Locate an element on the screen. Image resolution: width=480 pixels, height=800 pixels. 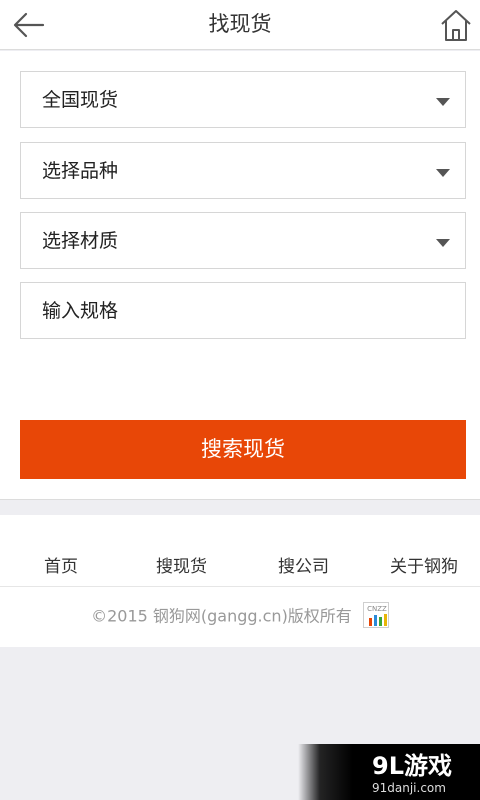
cnzz-stats-icon: CNZZ is located at coordinates (375, 615).